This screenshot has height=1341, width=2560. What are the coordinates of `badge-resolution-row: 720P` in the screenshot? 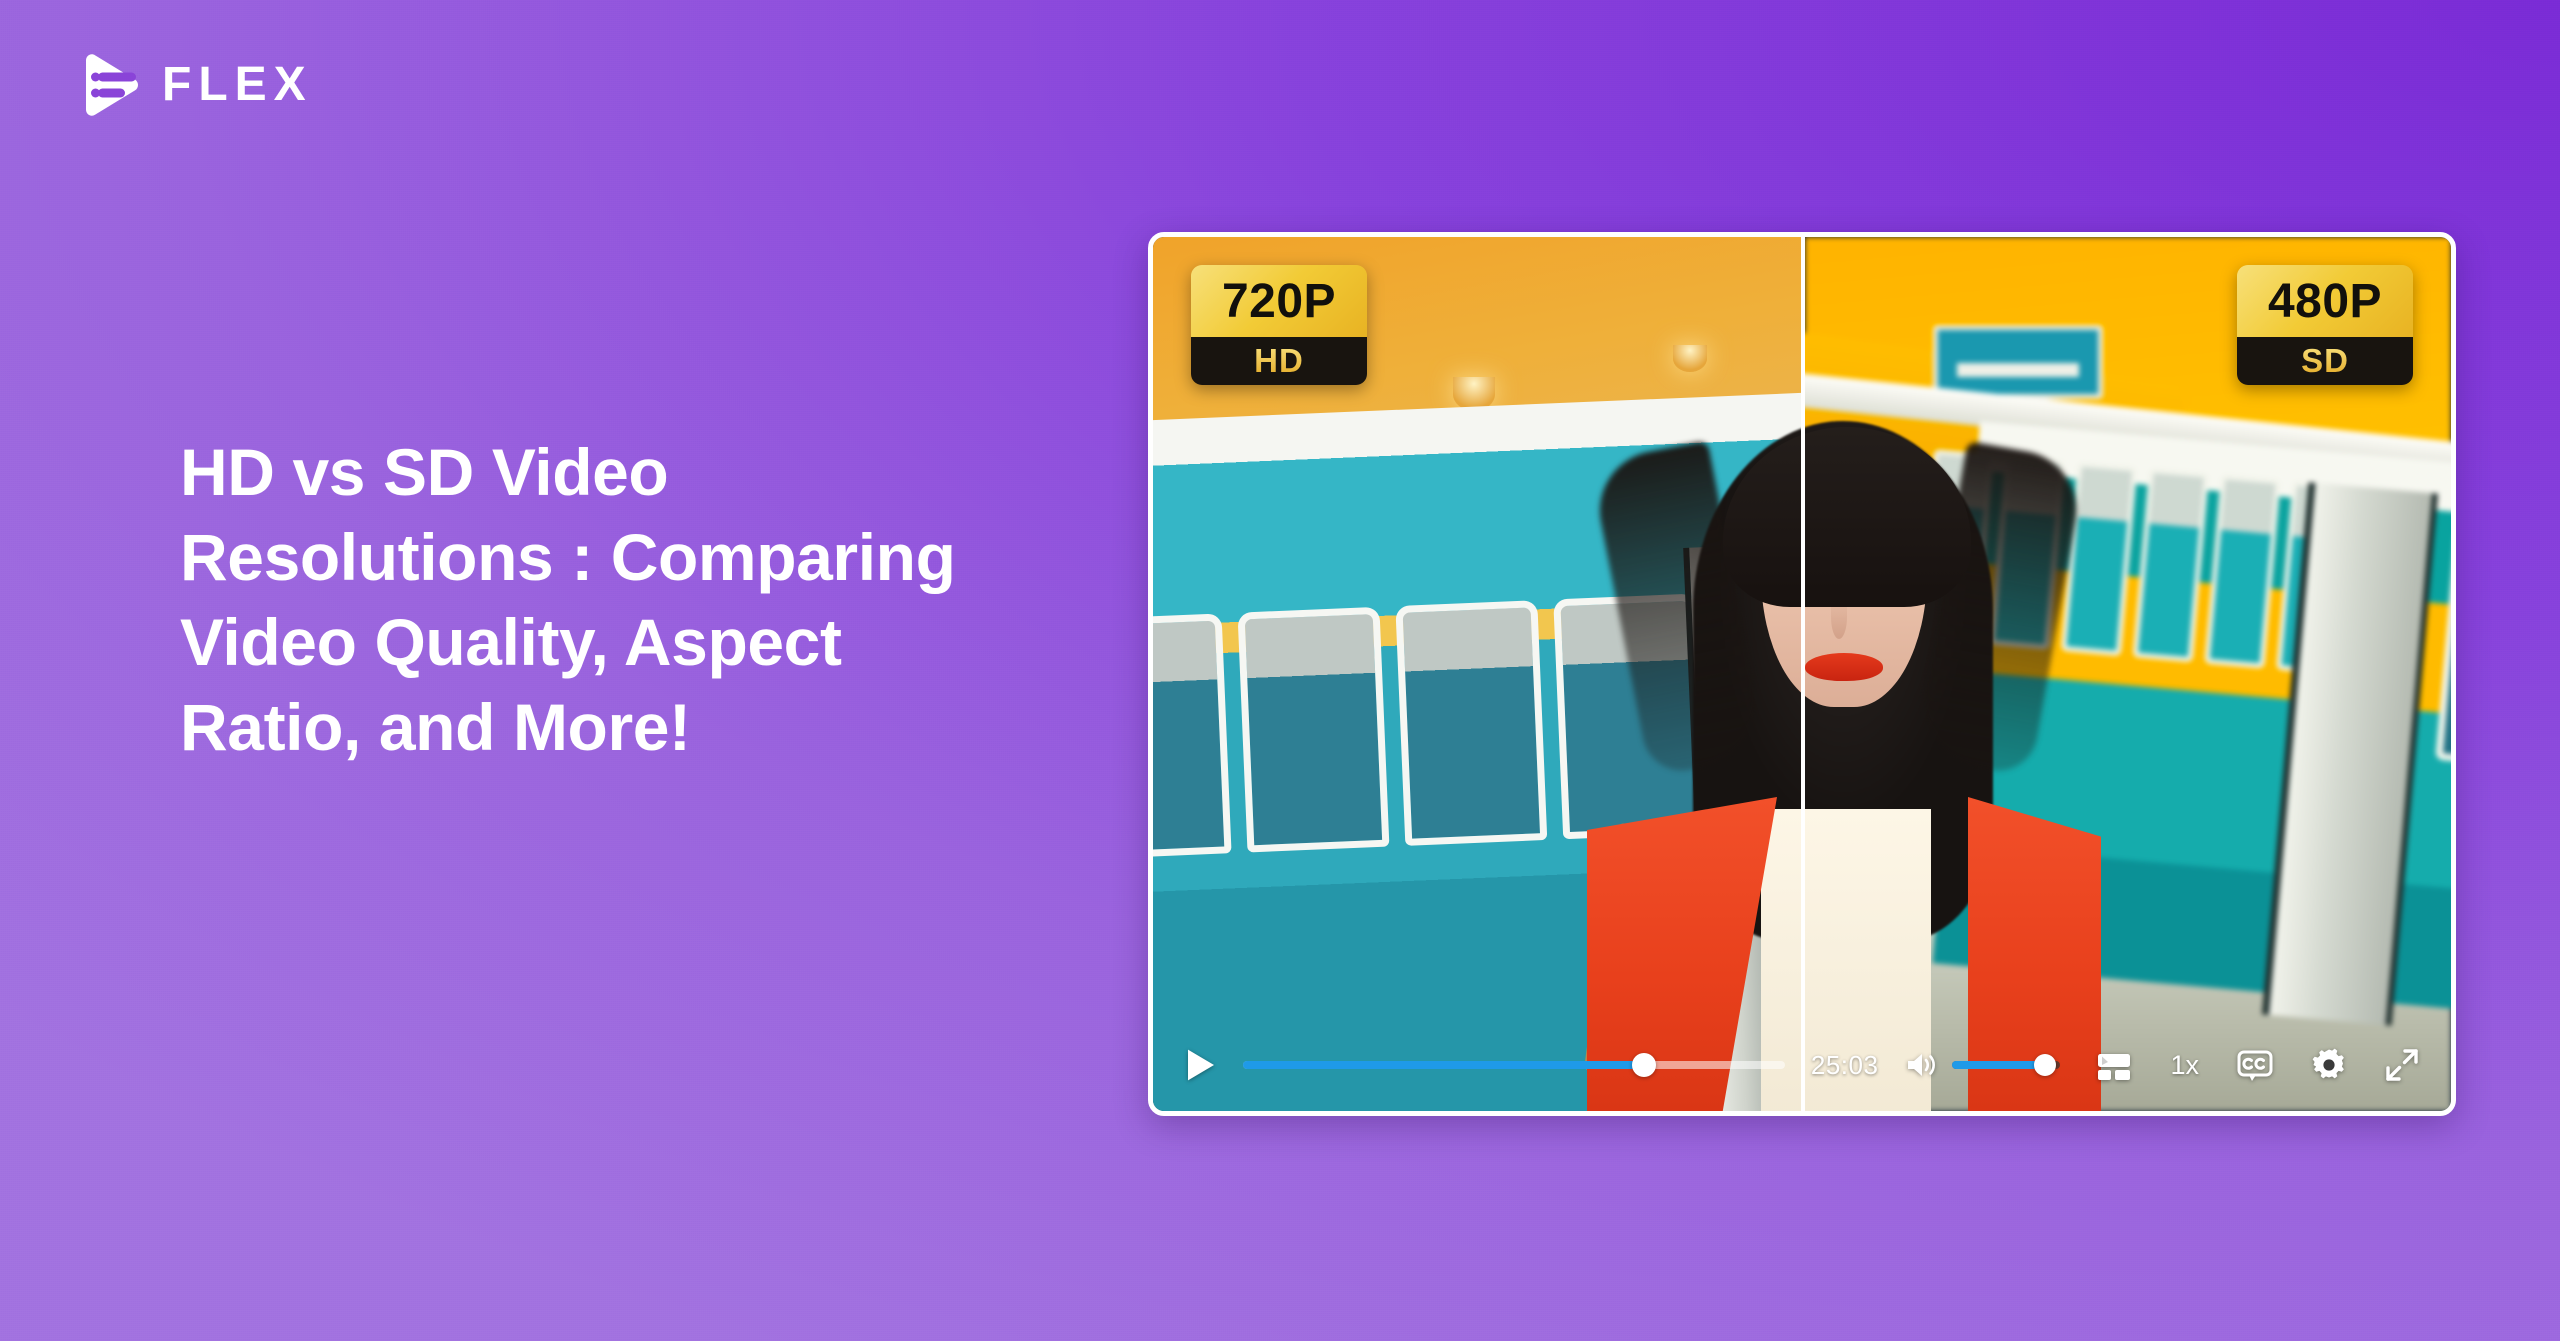 It's located at (1279, 301).